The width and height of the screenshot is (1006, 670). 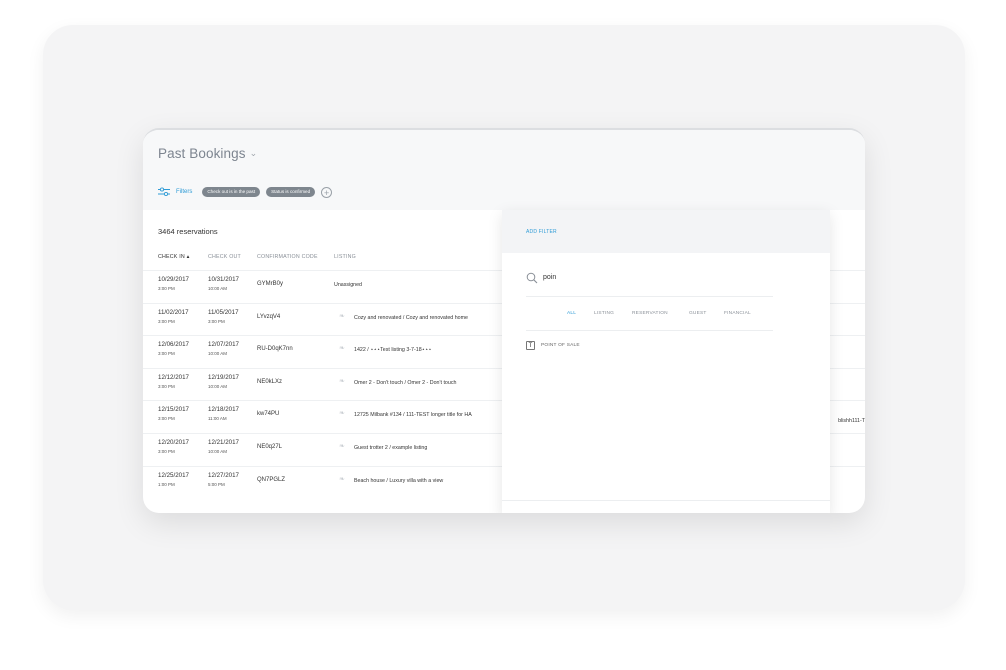 I want to click on check-out-date: 10/31/2017, so click(x=223, y=279).